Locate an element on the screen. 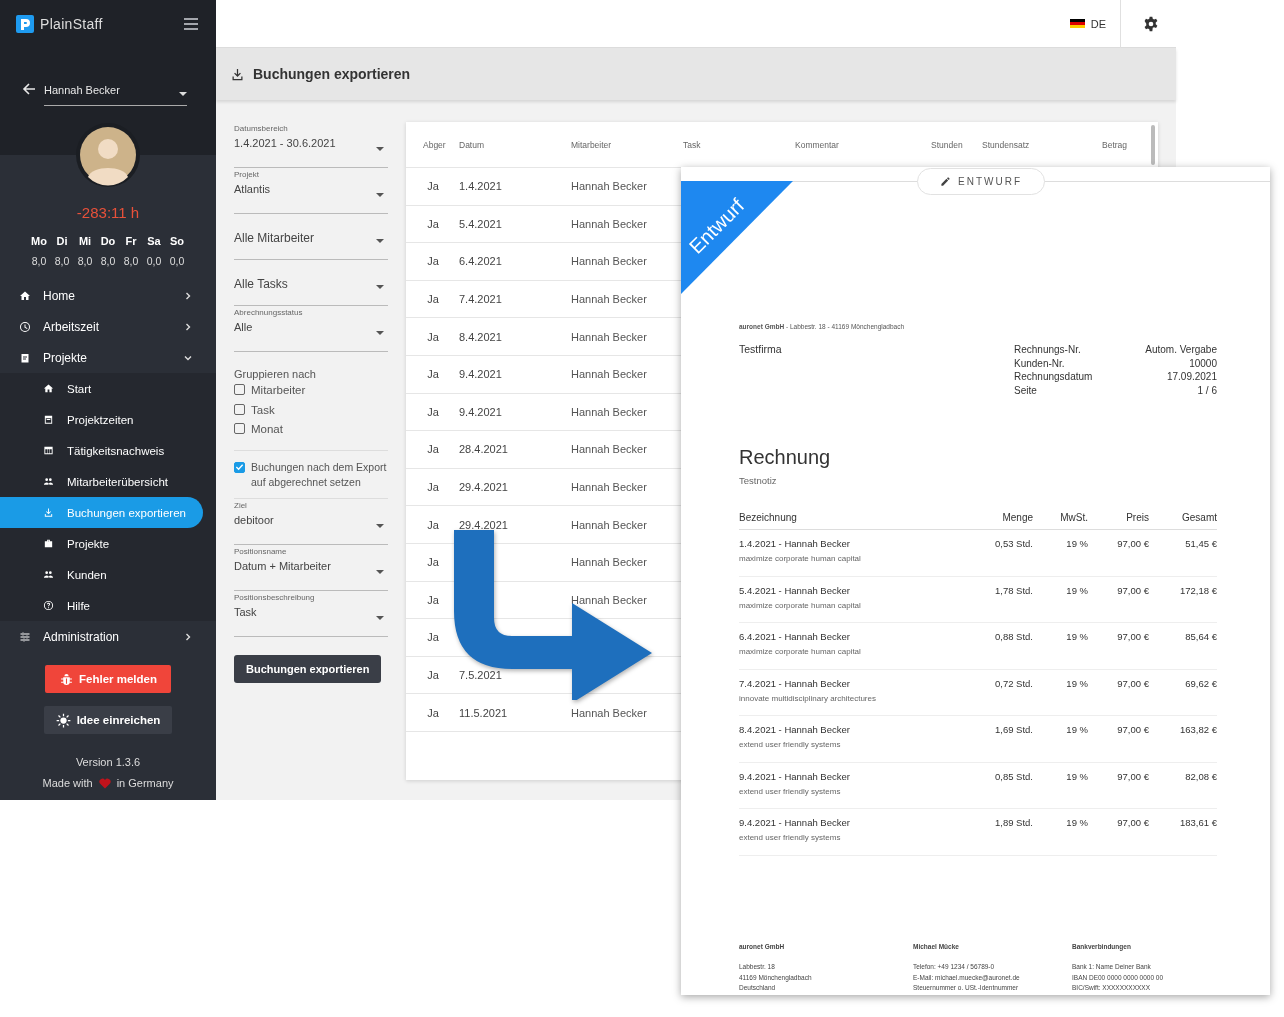  column-header: Datum is located at coordinates (472, 144).